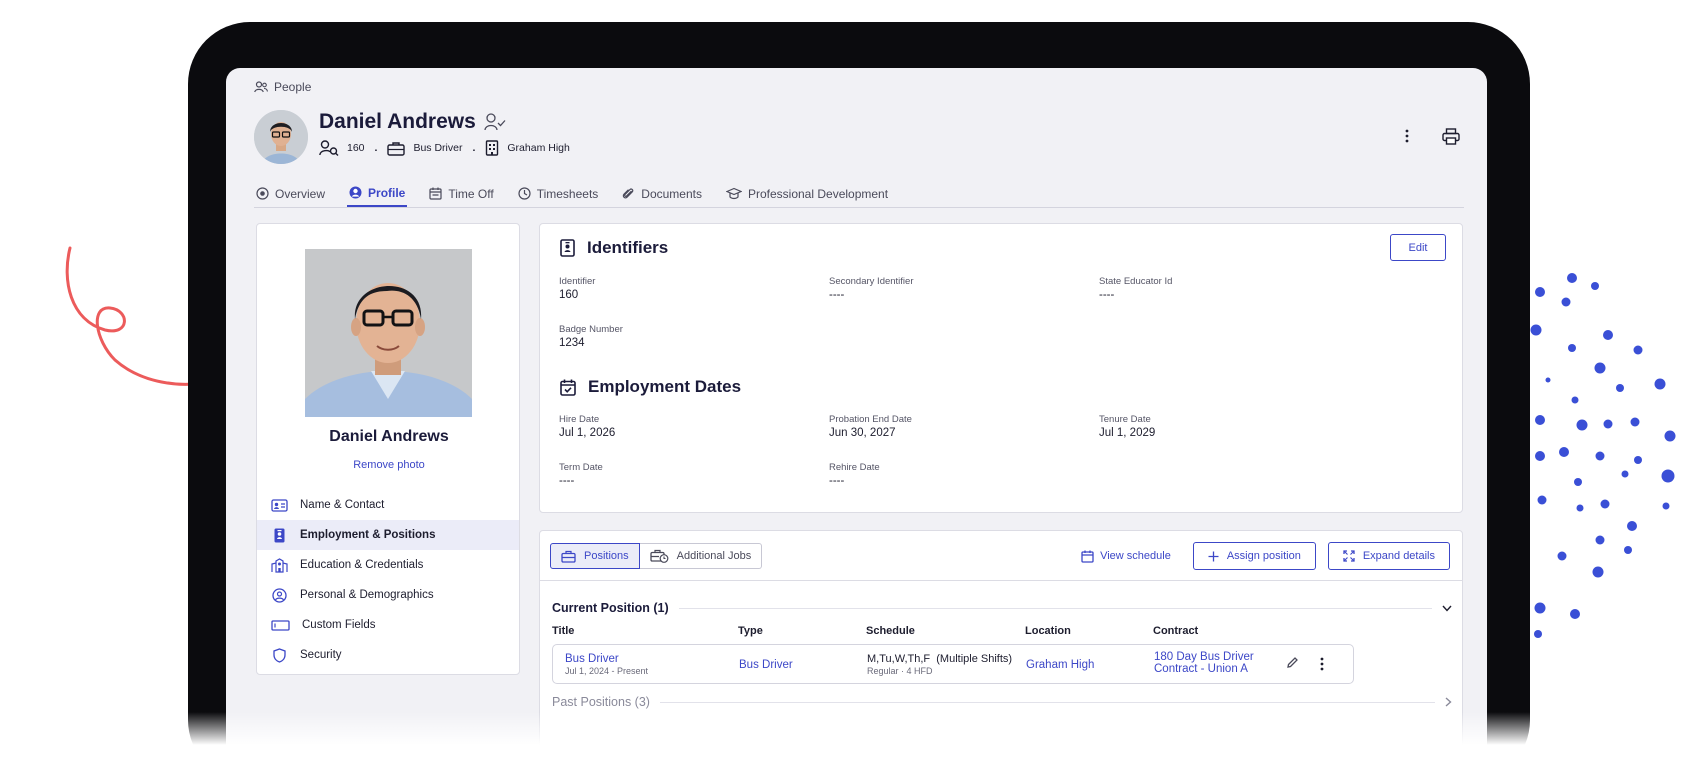 Image resolution: width=1706 pixels, height=759 pixels. What do you see at coordinates (389, 436) in the screenshot?
I see `profile-name: Daniel Andrews` at bounding box center [389, 436].